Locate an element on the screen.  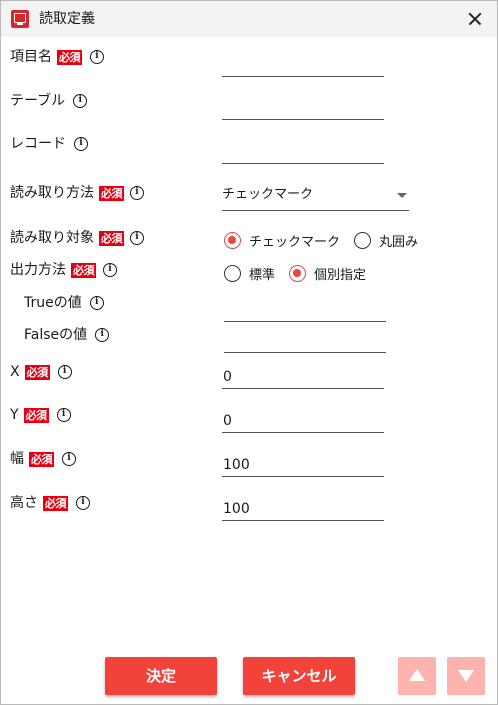
read-method-label: 読み取り方法 is located at coordinates (52, 193).